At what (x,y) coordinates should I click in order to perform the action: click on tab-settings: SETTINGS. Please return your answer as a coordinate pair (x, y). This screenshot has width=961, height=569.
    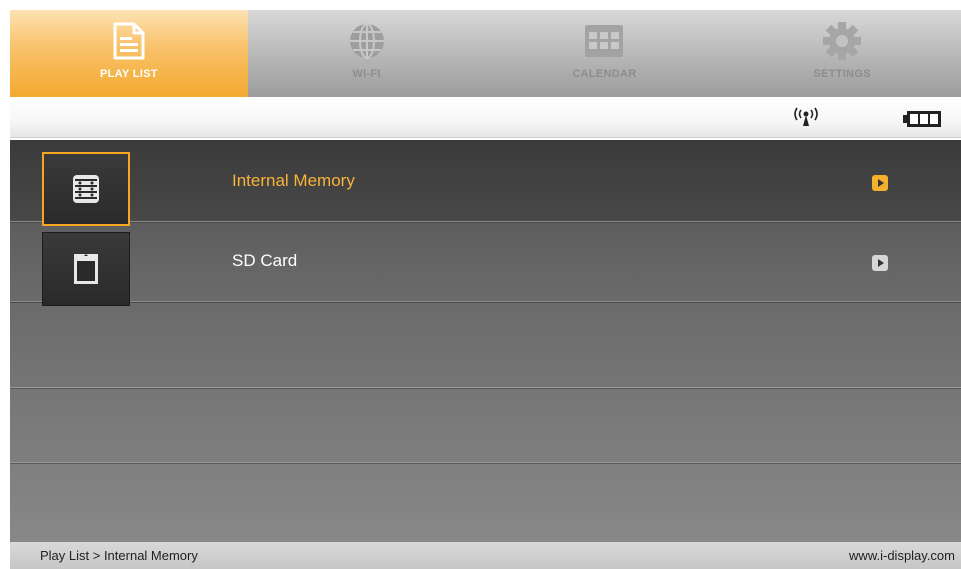
    Looking at the image, I should click on (842, 53).